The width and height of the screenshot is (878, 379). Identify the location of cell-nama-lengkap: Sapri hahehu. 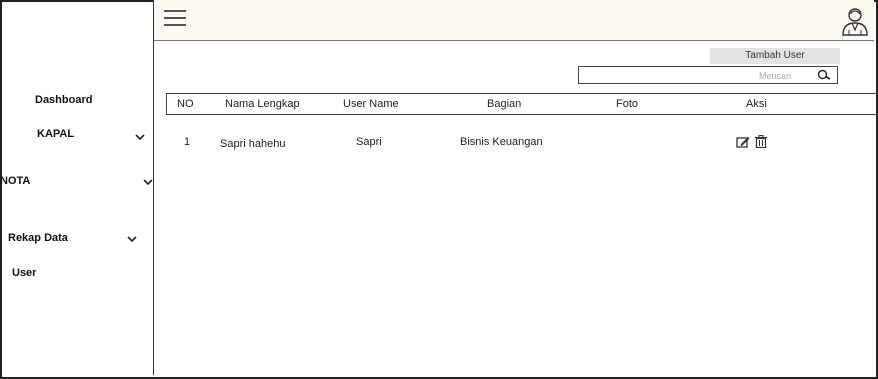
(253, 144).